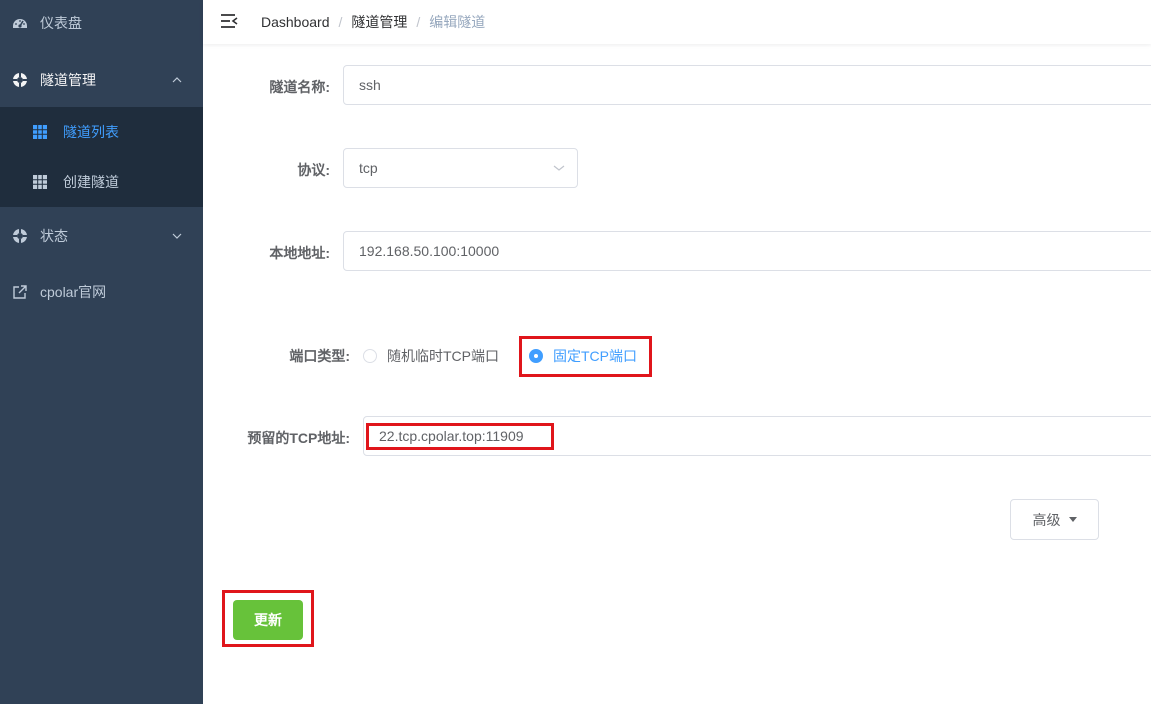  Describe the element at coordinates (747, 251) in the screenshot. I see `local-address-input: 192.168.50.100:10000` at that location.